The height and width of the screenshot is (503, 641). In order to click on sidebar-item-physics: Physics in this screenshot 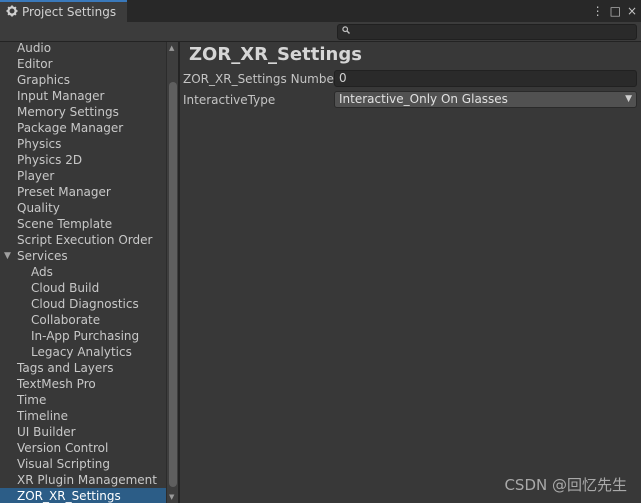, I will do `click(83, 144)`.